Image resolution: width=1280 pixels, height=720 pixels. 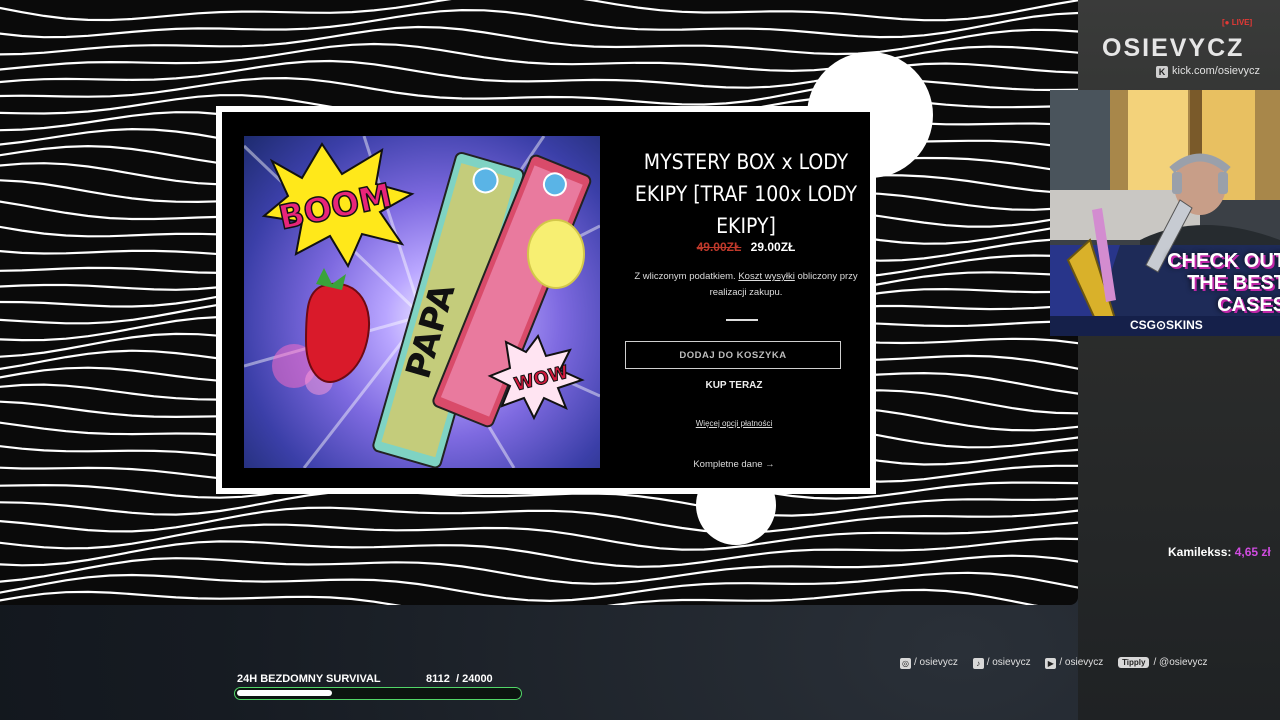 What do you see at coordinates (459, 679) in the screenshot?
I see `goal-count: 8112 / 24000` at bounding box center [459, 679].